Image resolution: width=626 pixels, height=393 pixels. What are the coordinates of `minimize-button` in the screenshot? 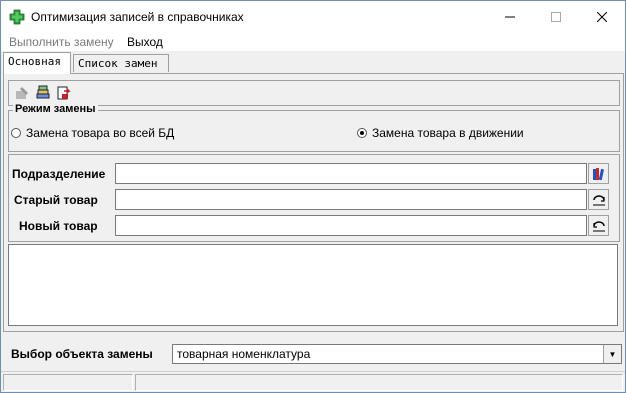 It's located at (510, 16).